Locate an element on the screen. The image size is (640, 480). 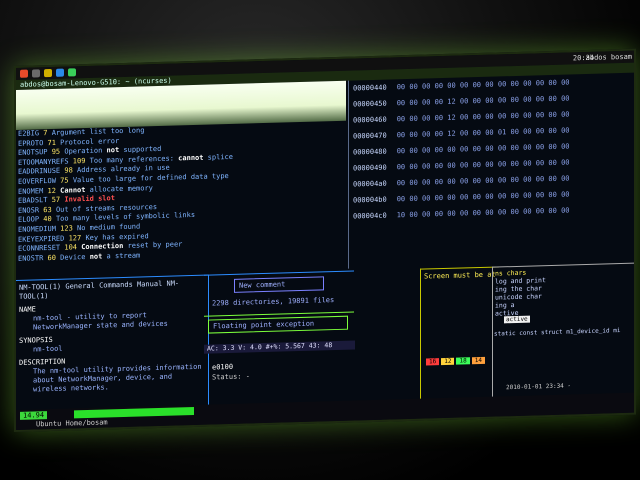
screen-notice-text: Screen must be at is located at coordinates (460, 275).